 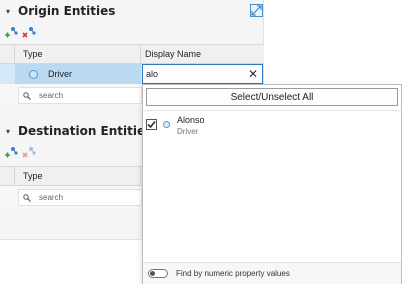 I want to click on destination-header: ▾ Destination Entities, so click(x=79, y=131).